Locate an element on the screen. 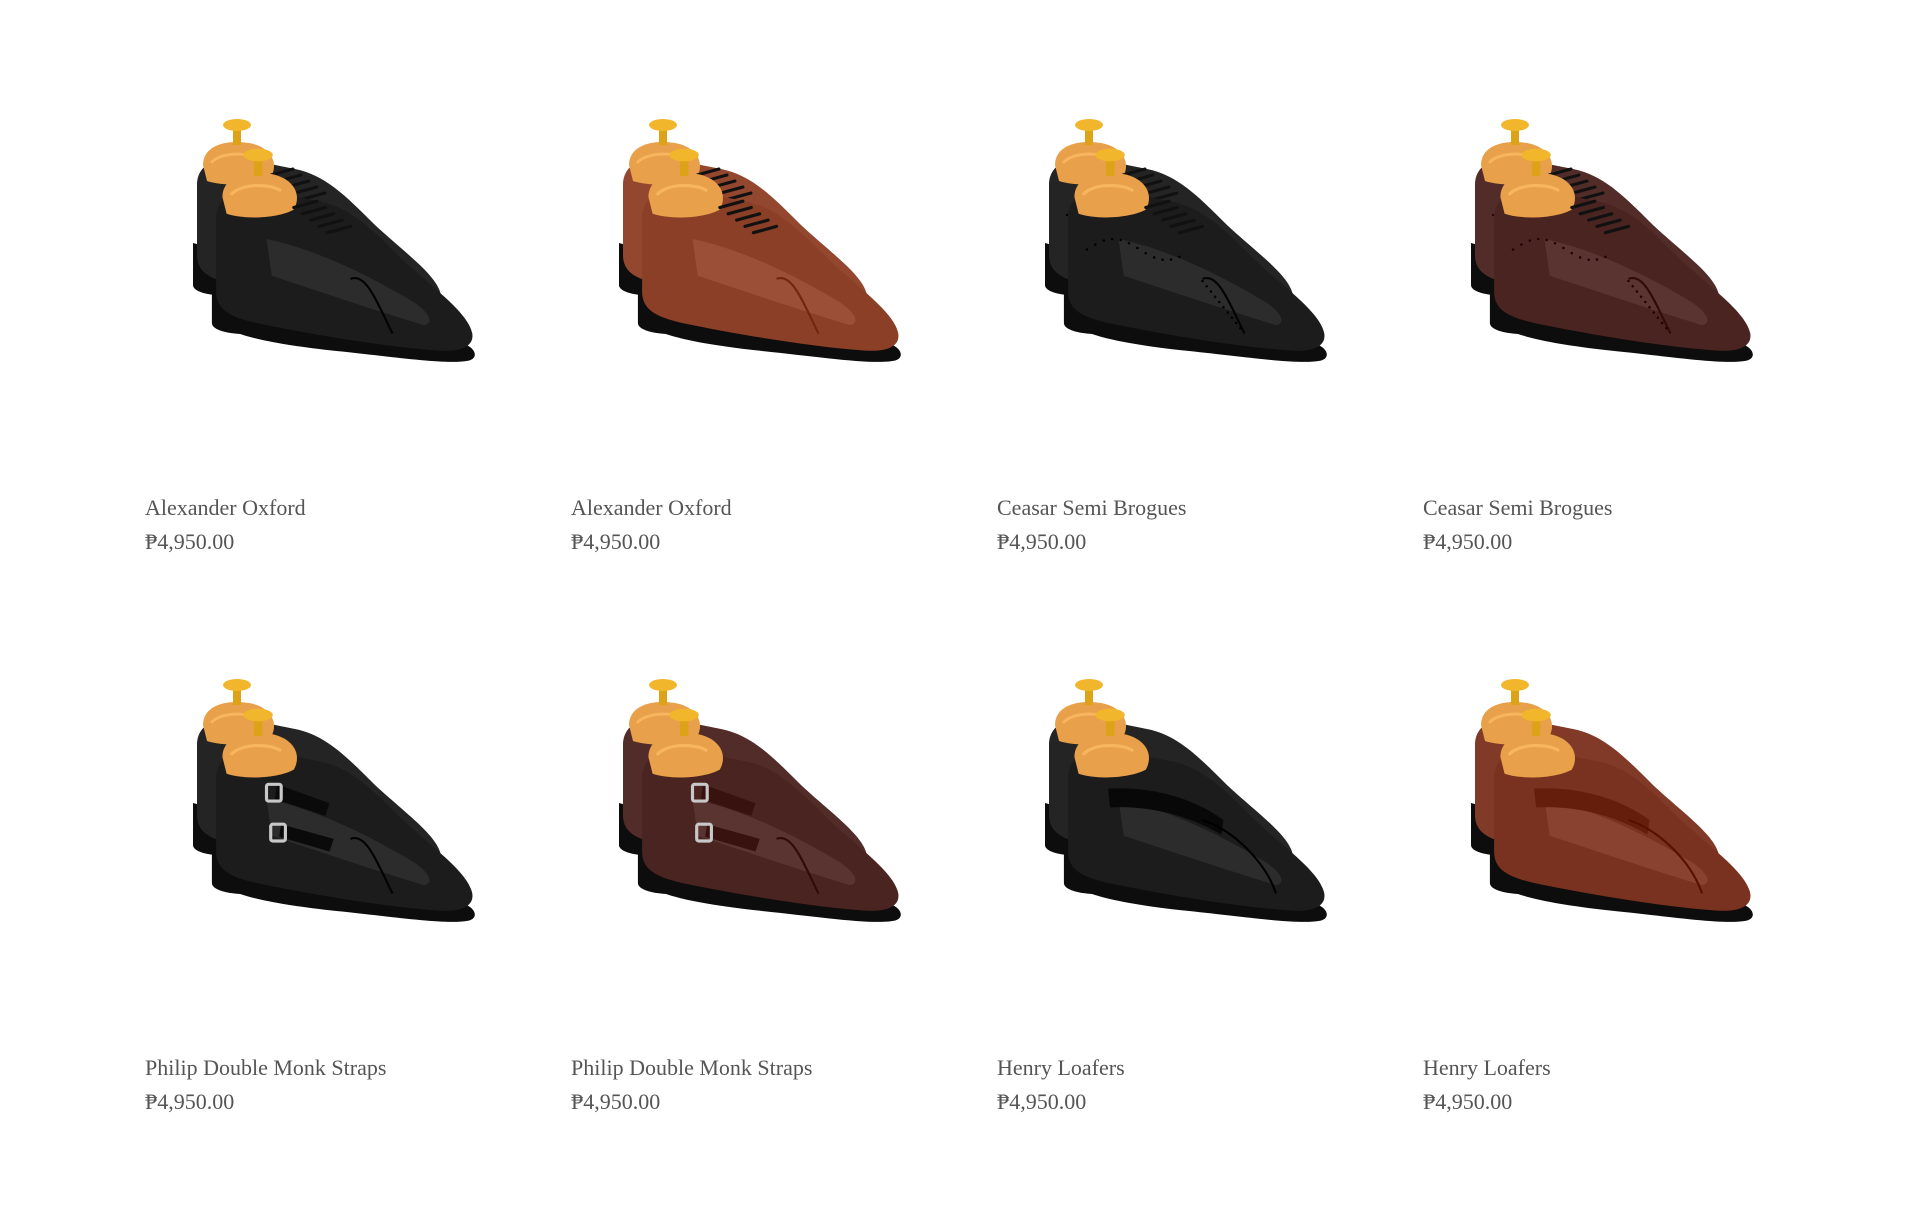 Image resolution: width=1920 pixels, height=1210 pixels. burgundy-monk-strap-shoe-icon is located at coordinates (760, 800).